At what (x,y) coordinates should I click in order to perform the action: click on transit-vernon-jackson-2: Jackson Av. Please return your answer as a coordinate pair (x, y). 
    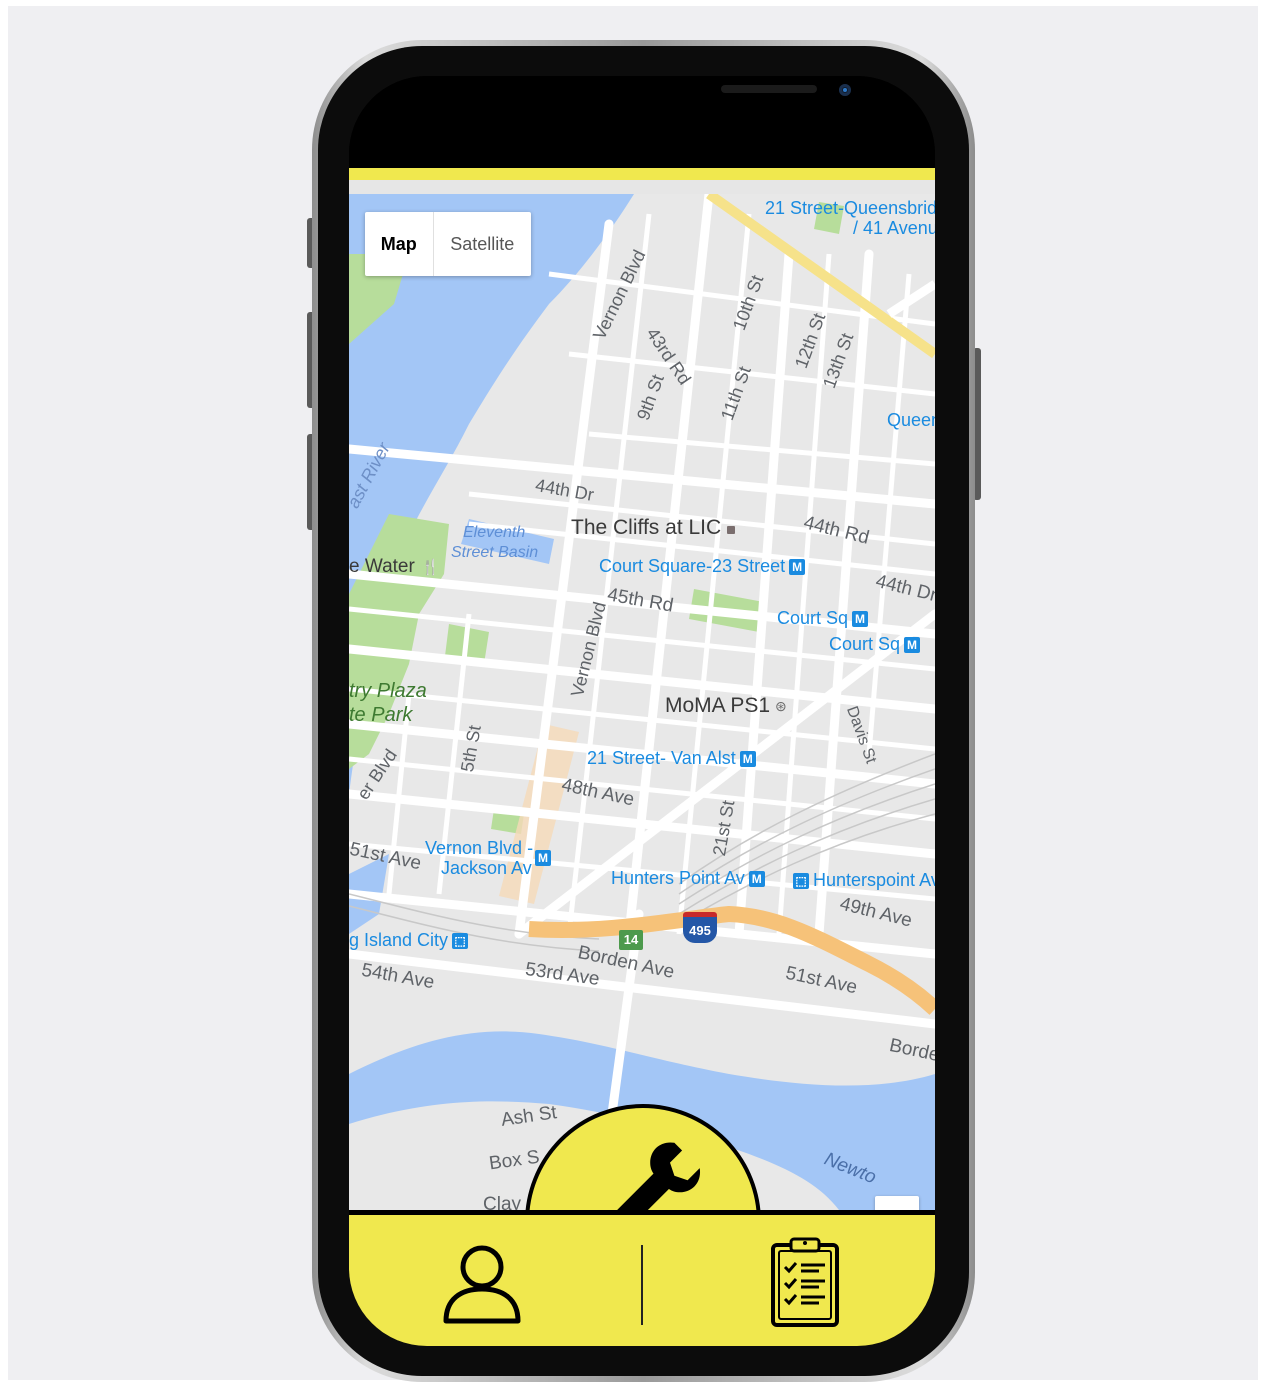
    Looking at the image, I should click on (486, 868).